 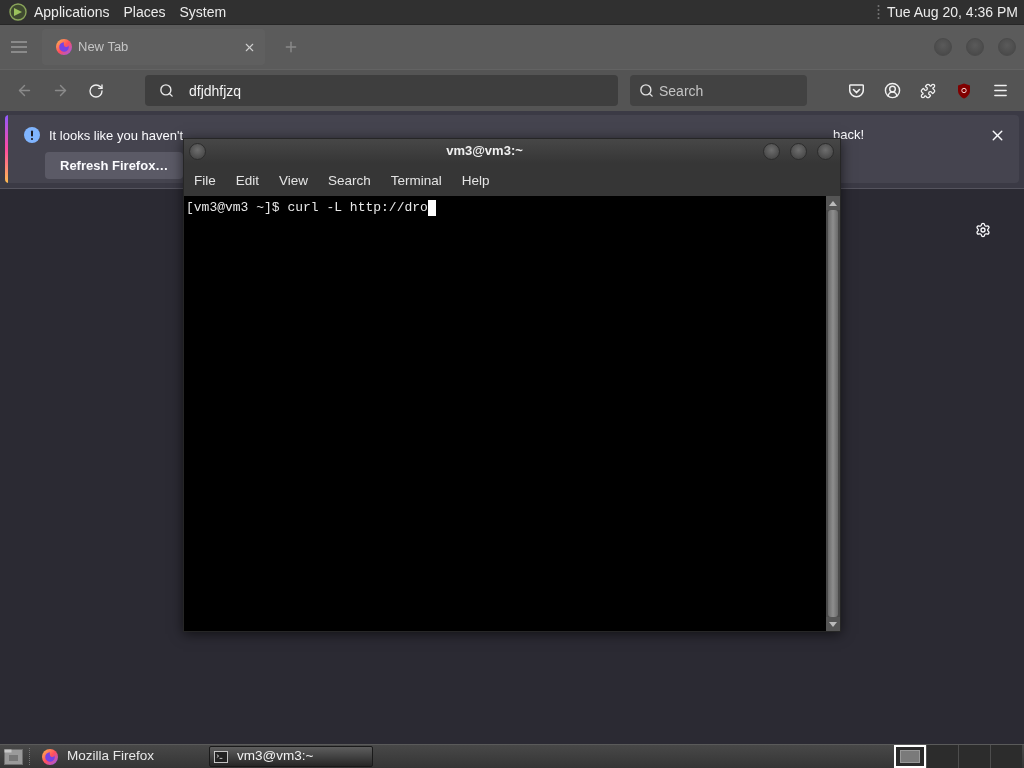 What do you see at coordinates (964, 90) in the screenshot?
I see `shield-icon` at bounding box center [964, 90].